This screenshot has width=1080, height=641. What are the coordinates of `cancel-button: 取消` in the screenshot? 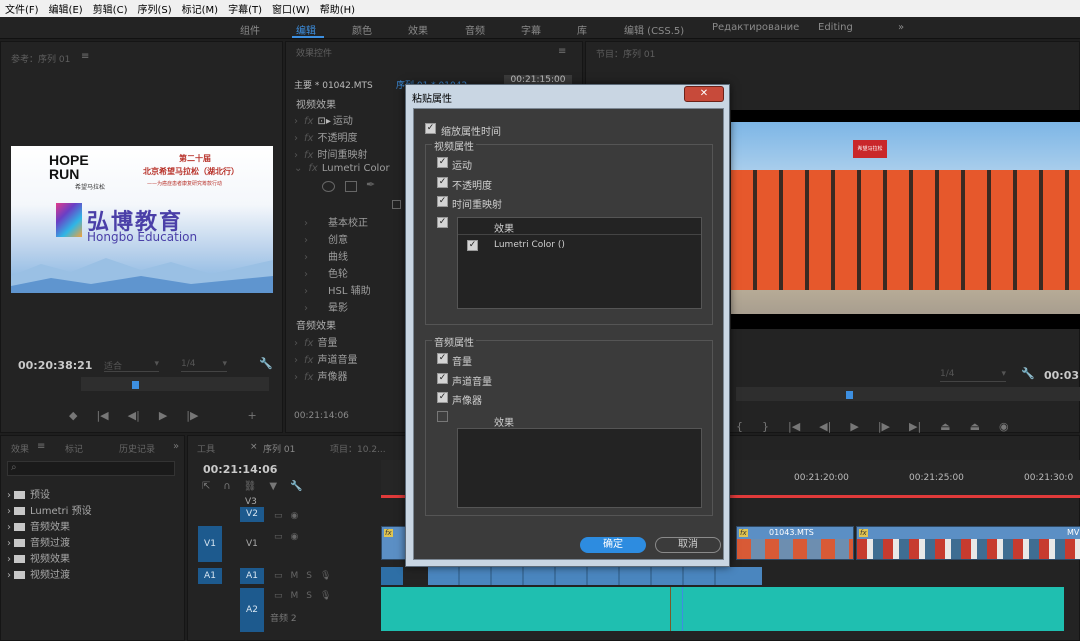 It's located at (688, 545).